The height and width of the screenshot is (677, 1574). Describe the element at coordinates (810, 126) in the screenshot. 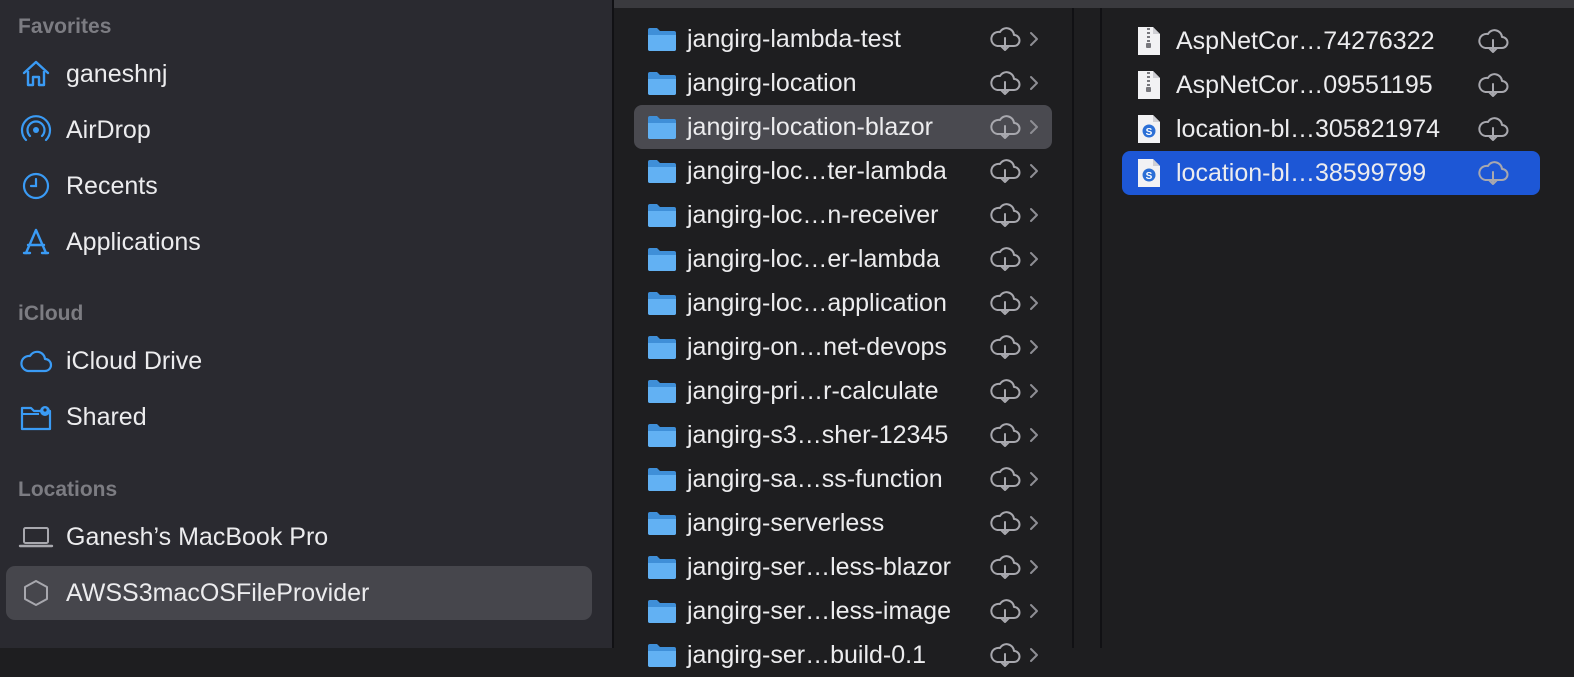

I see `folder-name: jangirg-location-blazor` at that location.